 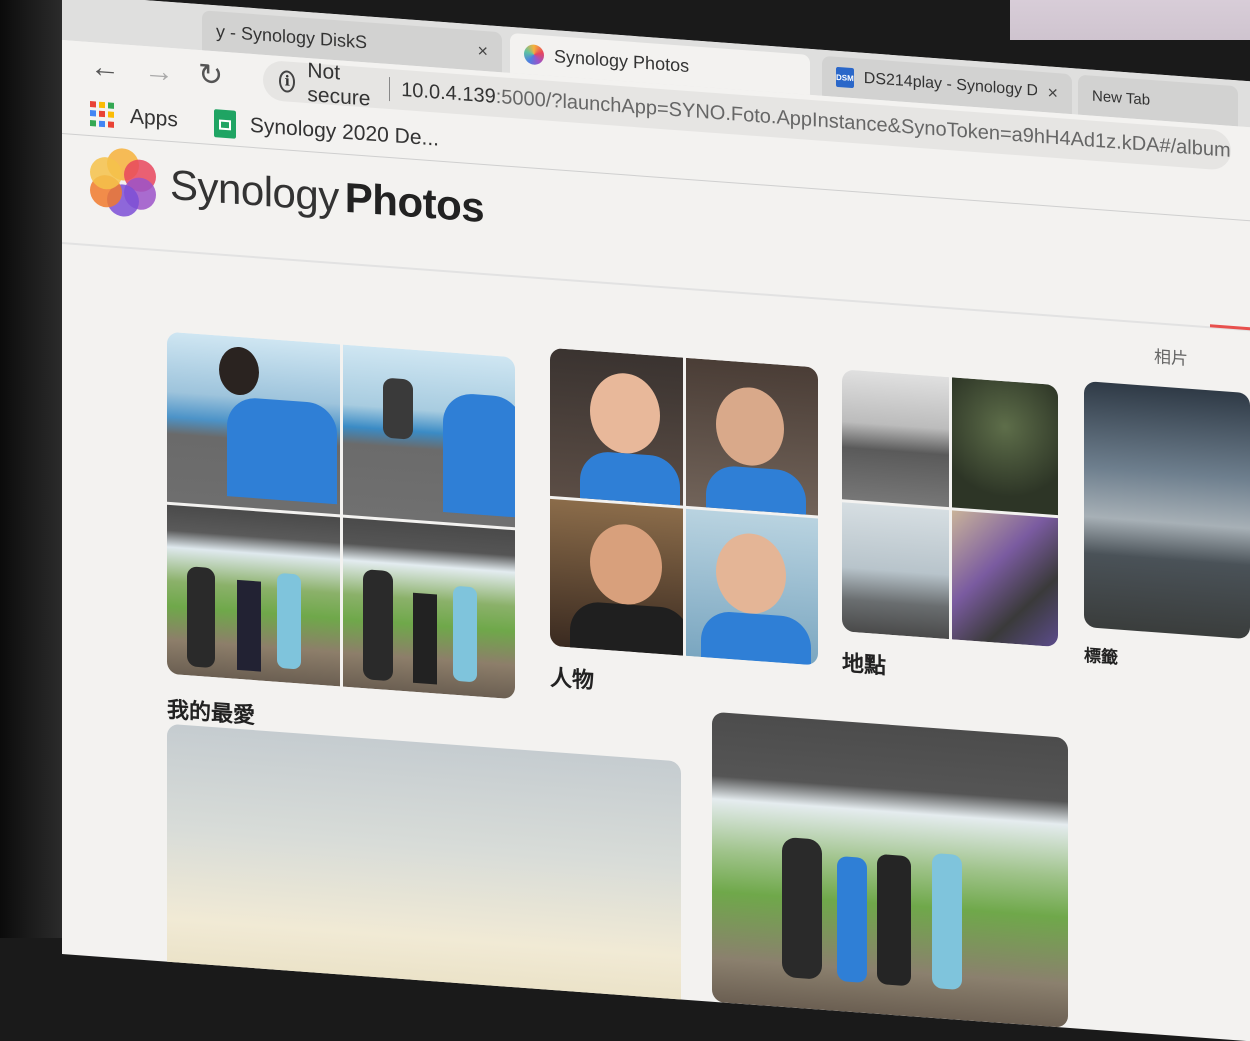 I want to click on apps-grid-icon, so click(x=103, y=114).